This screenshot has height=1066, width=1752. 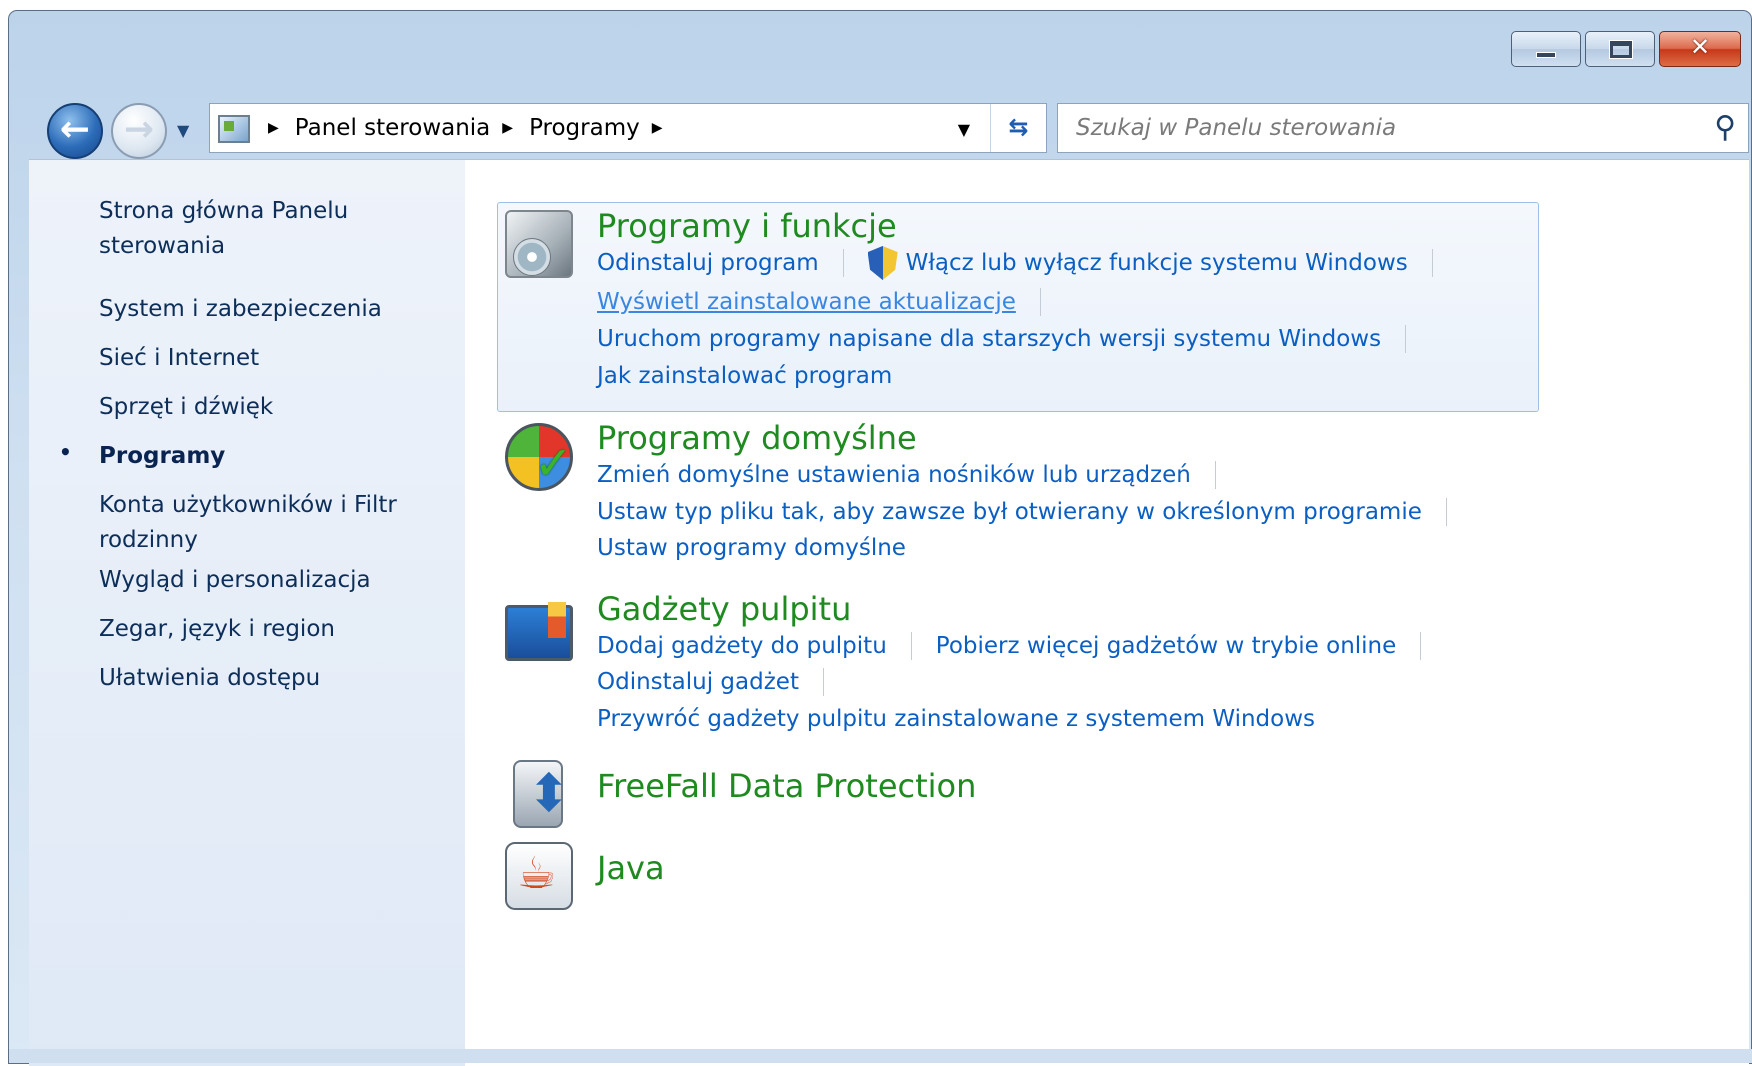 I want to click on search-input, so click(x=1368, y=128).